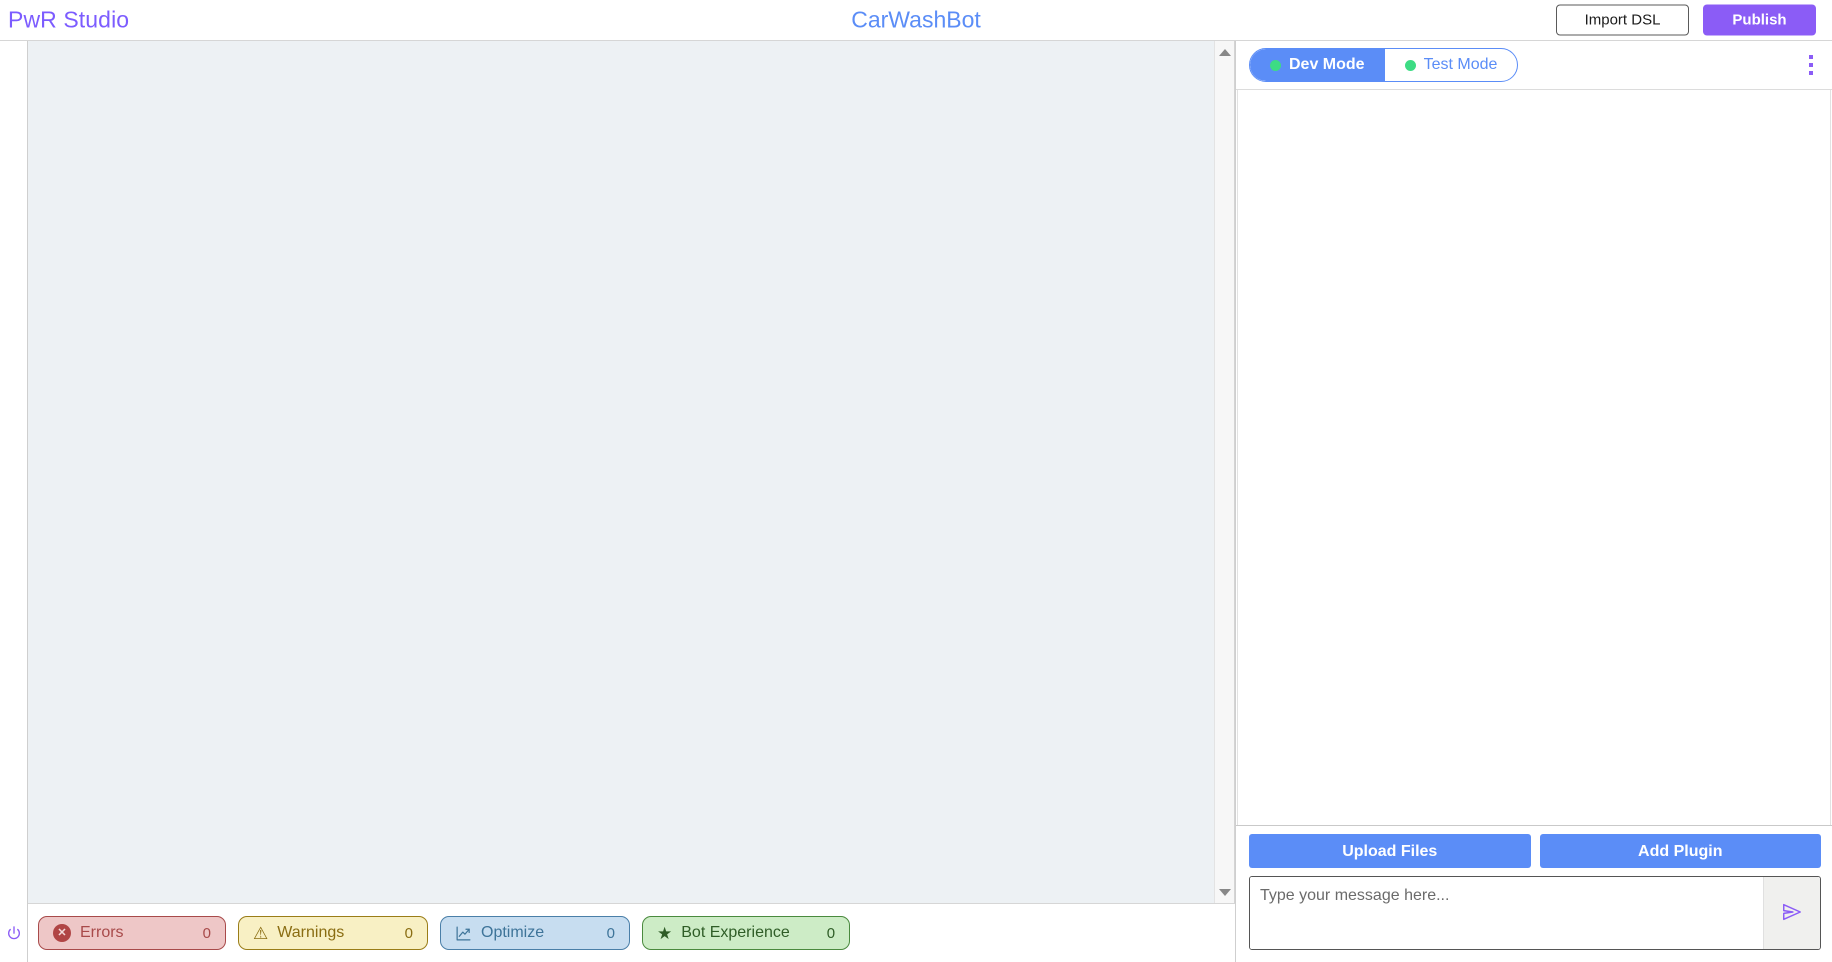  I want to click on status-badge-optimize-count: 0, so click(610, 933).